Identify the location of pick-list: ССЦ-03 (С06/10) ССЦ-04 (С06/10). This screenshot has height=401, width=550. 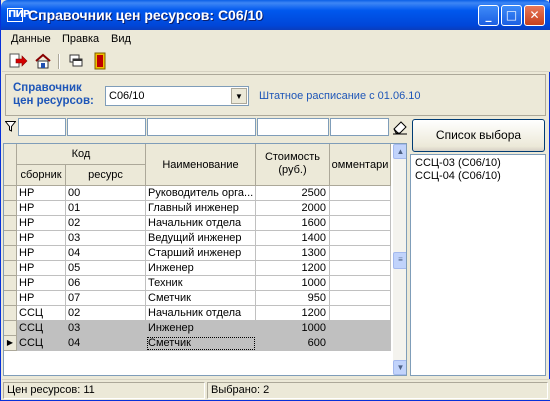
(478, 265).